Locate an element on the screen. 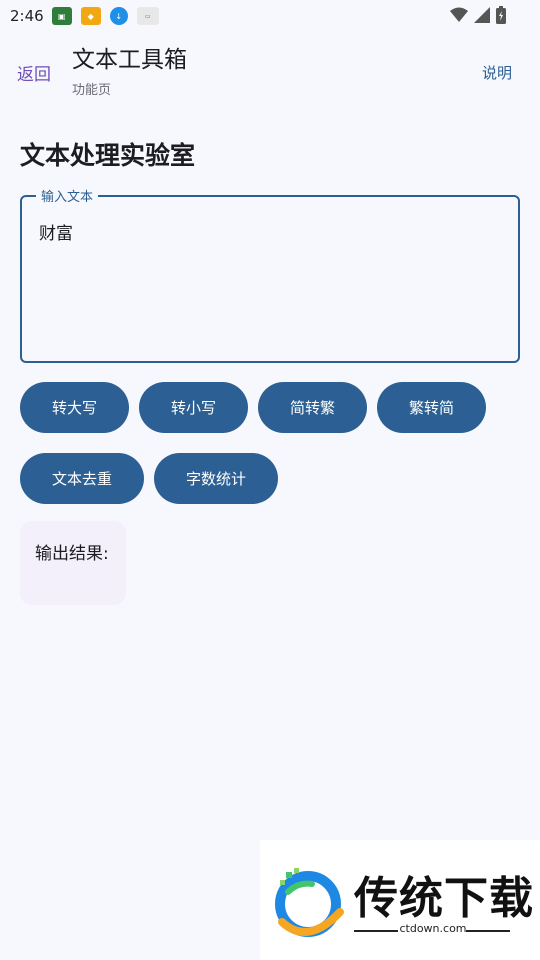 The height and width of the screenshot is (960, 540). input-label: 输入文本 is located at coordinates (67, 195).